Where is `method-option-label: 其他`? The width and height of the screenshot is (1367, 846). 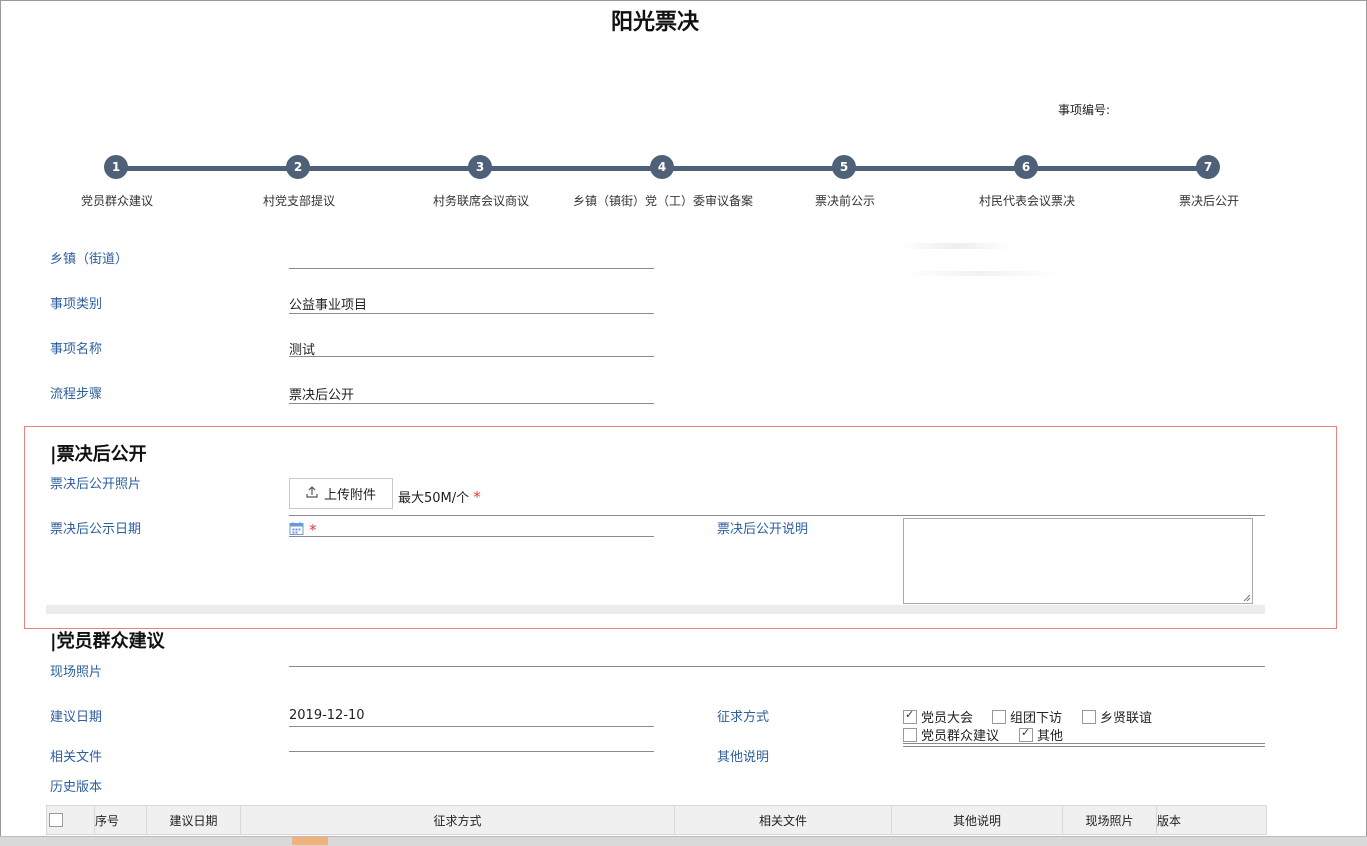
method-option-label: 其他 is located at coordinates (1050, 736).